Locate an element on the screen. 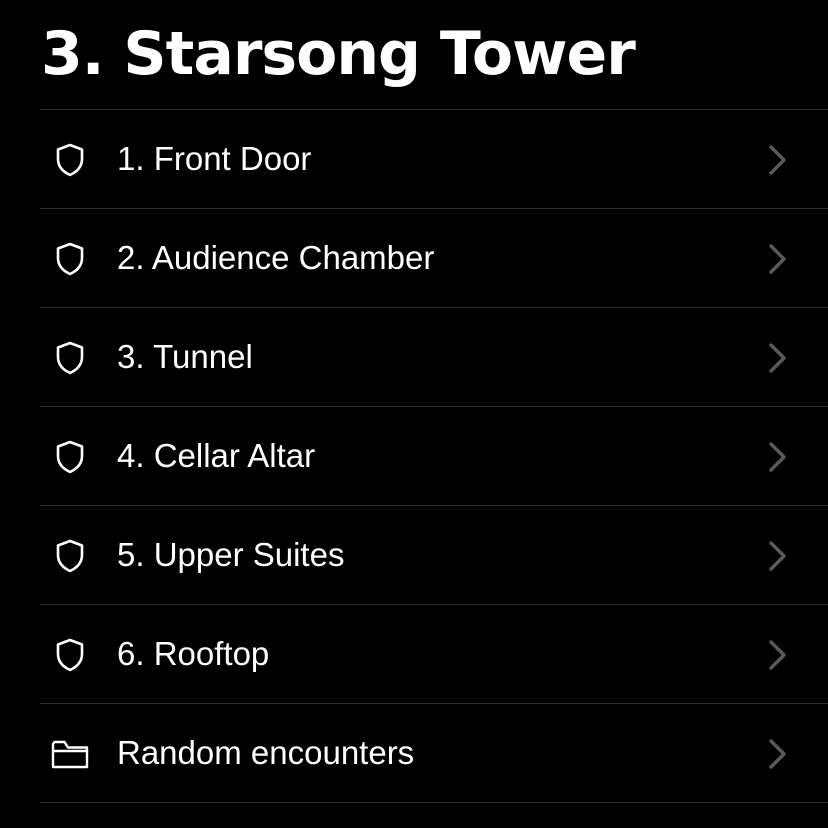 The width and height of the screenshot is (828, 828). list-item-cellar-altar: 4. Cellar Altar is located at coordinates (434, 456).